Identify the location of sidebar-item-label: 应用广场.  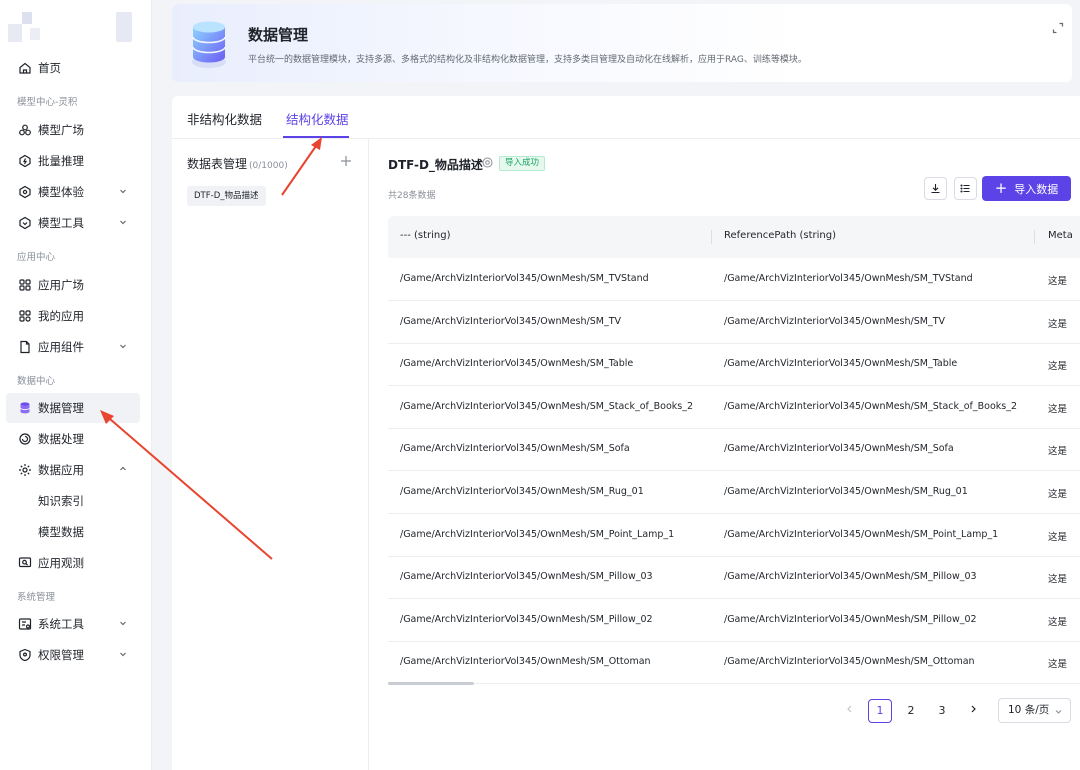
(61, 285).